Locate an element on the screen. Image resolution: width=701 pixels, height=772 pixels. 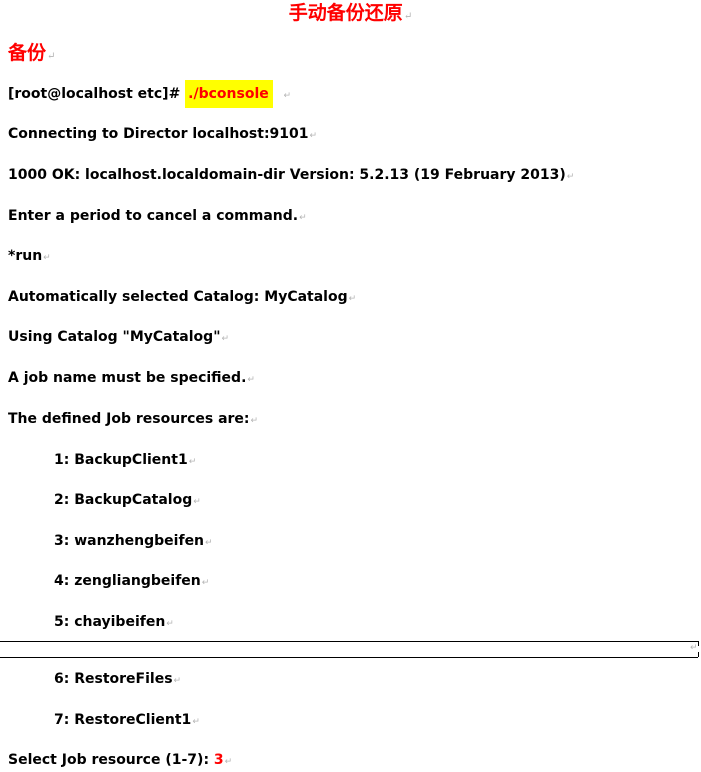
output-line: *run↵ is located at coordinates (29, 256).